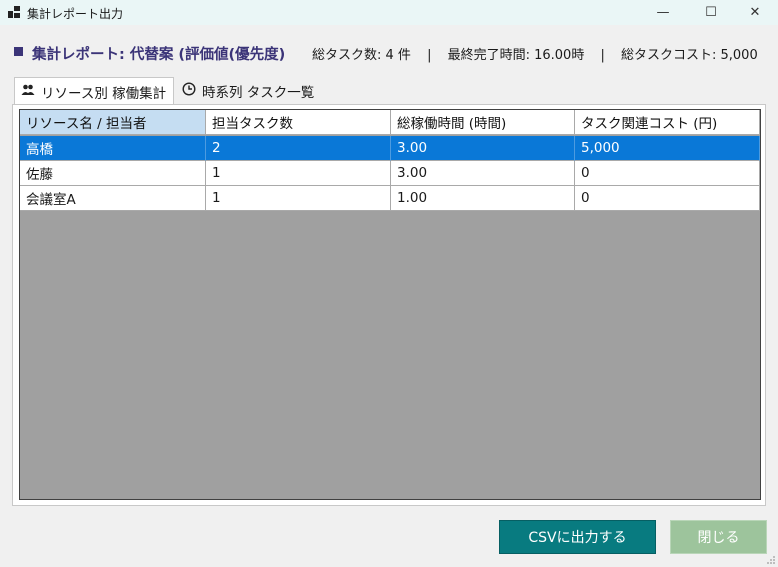 This screenshot has width=778, height=567. I want to click on column-header-cost: タスク関連コスト (円), so click(667, 122).